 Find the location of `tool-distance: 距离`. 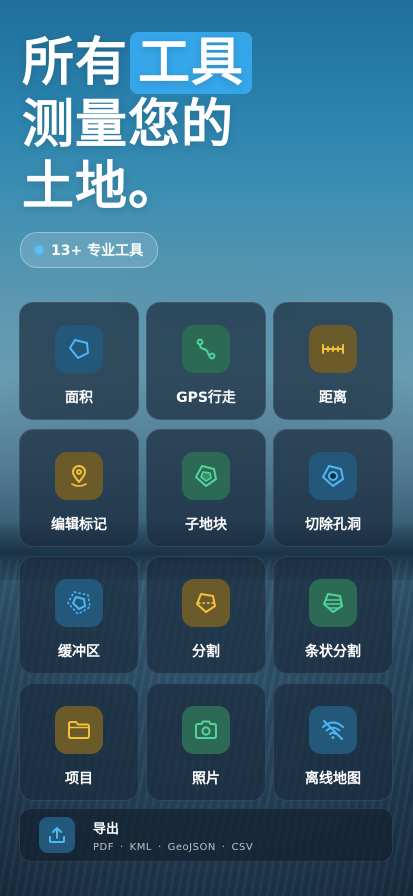

tool-distance: 距离 is located at coordinates (333, 361).